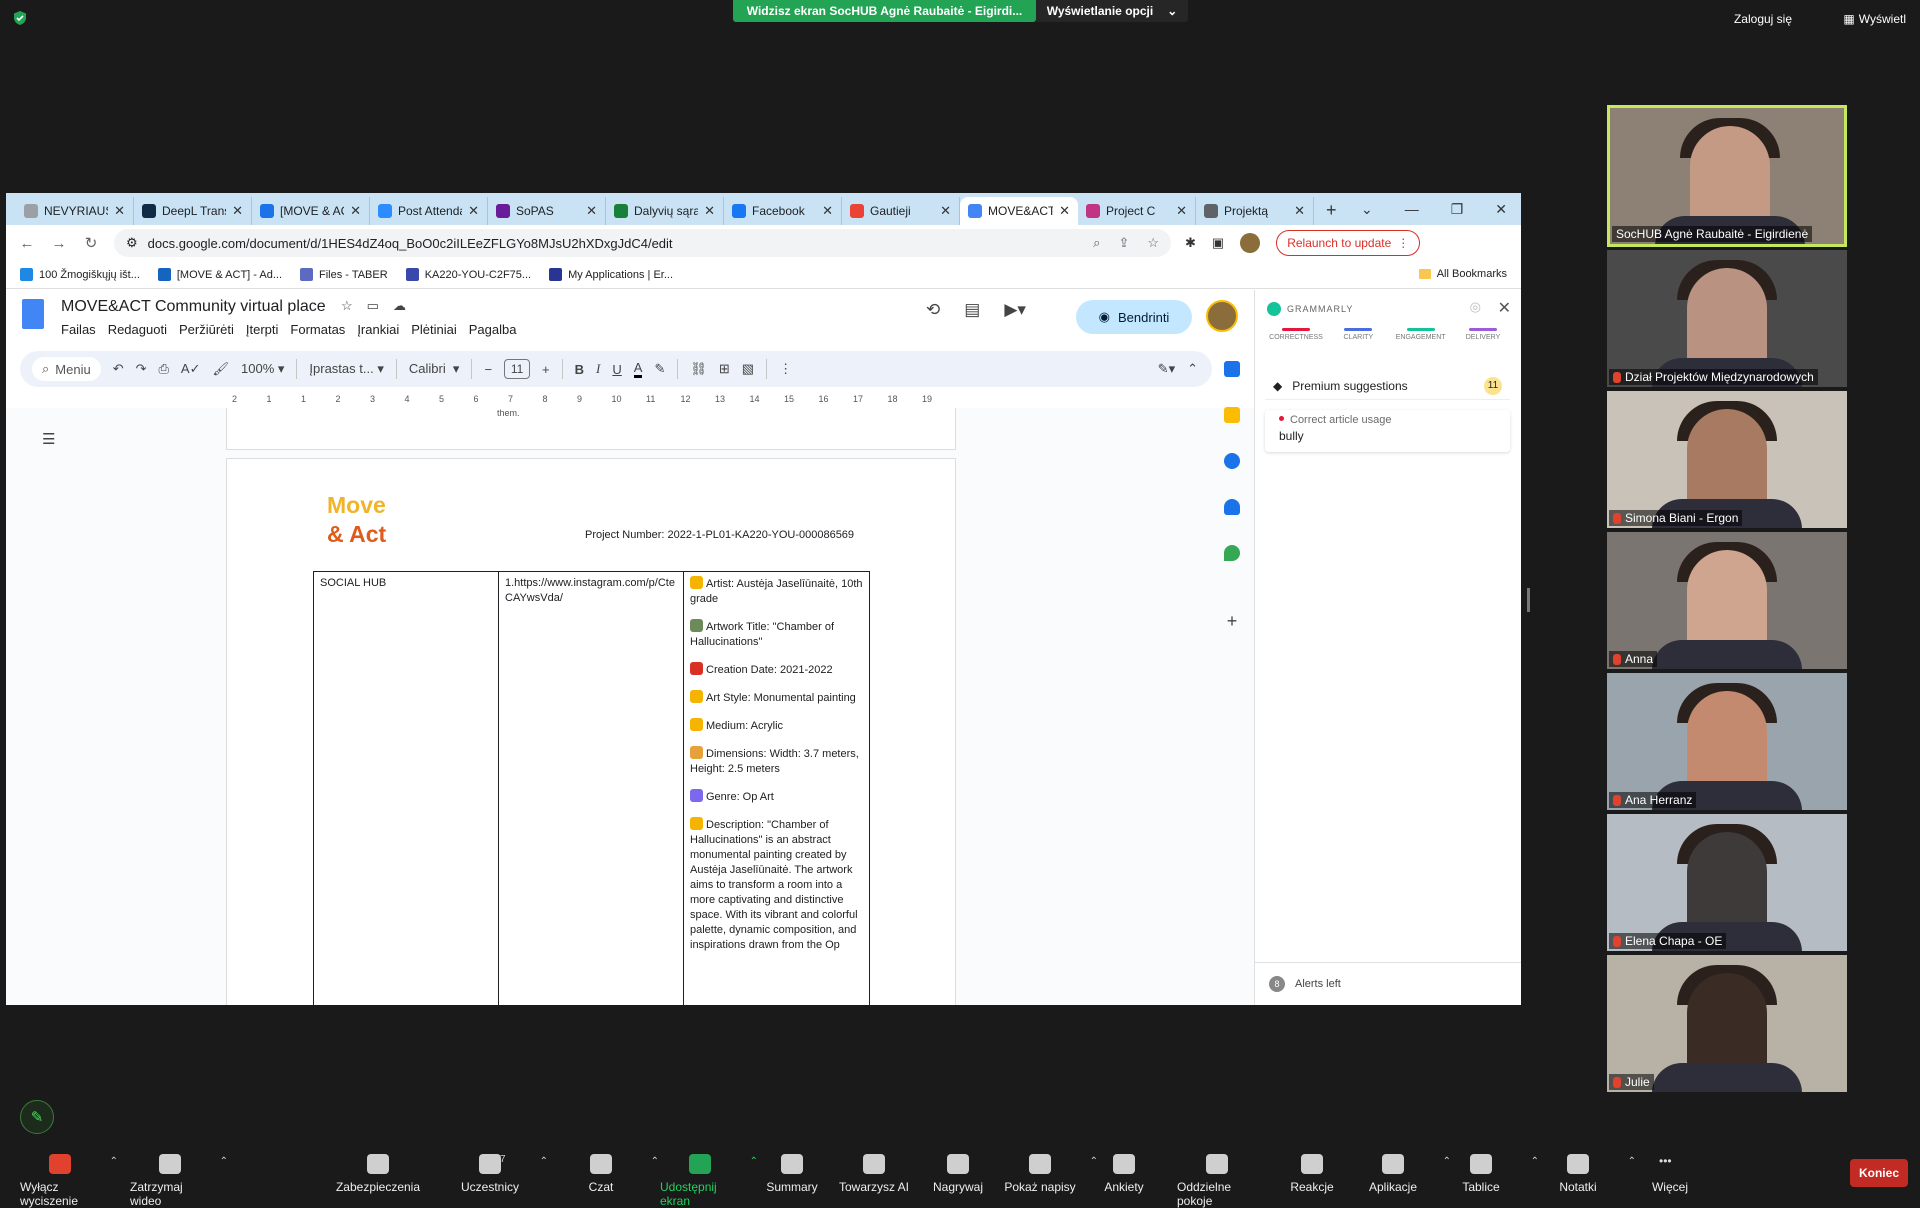 This screenshot has width=1920, height=1208. I want to click on browser-tab: Project C ✕, so click(1137, 211).